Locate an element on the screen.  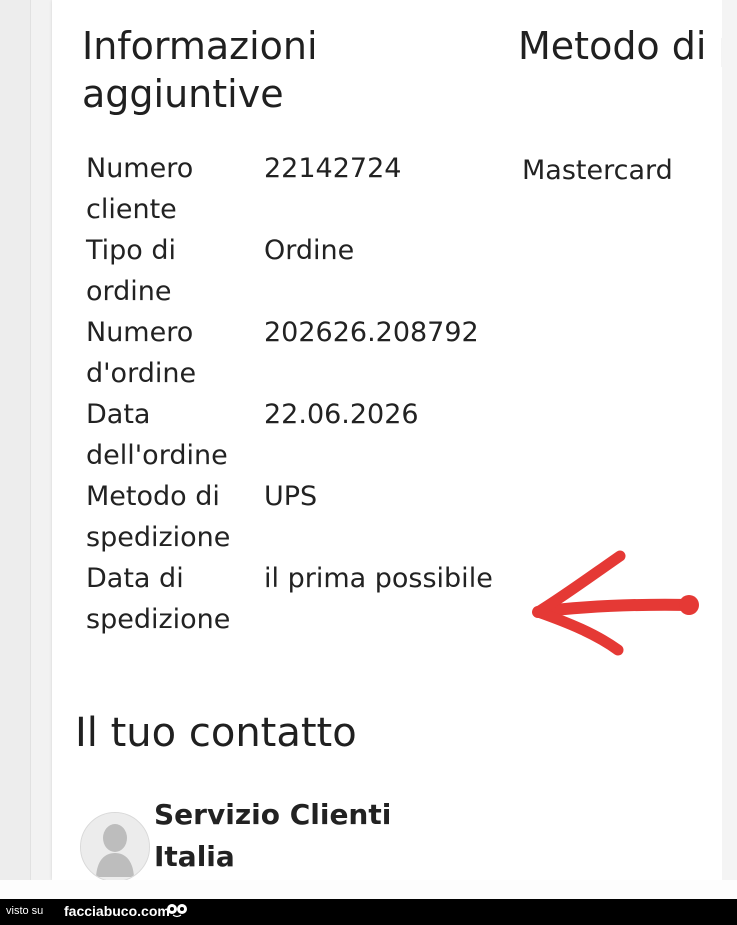
contact-name: Servizio Clienti Italia is located at coordinates (294, 836).